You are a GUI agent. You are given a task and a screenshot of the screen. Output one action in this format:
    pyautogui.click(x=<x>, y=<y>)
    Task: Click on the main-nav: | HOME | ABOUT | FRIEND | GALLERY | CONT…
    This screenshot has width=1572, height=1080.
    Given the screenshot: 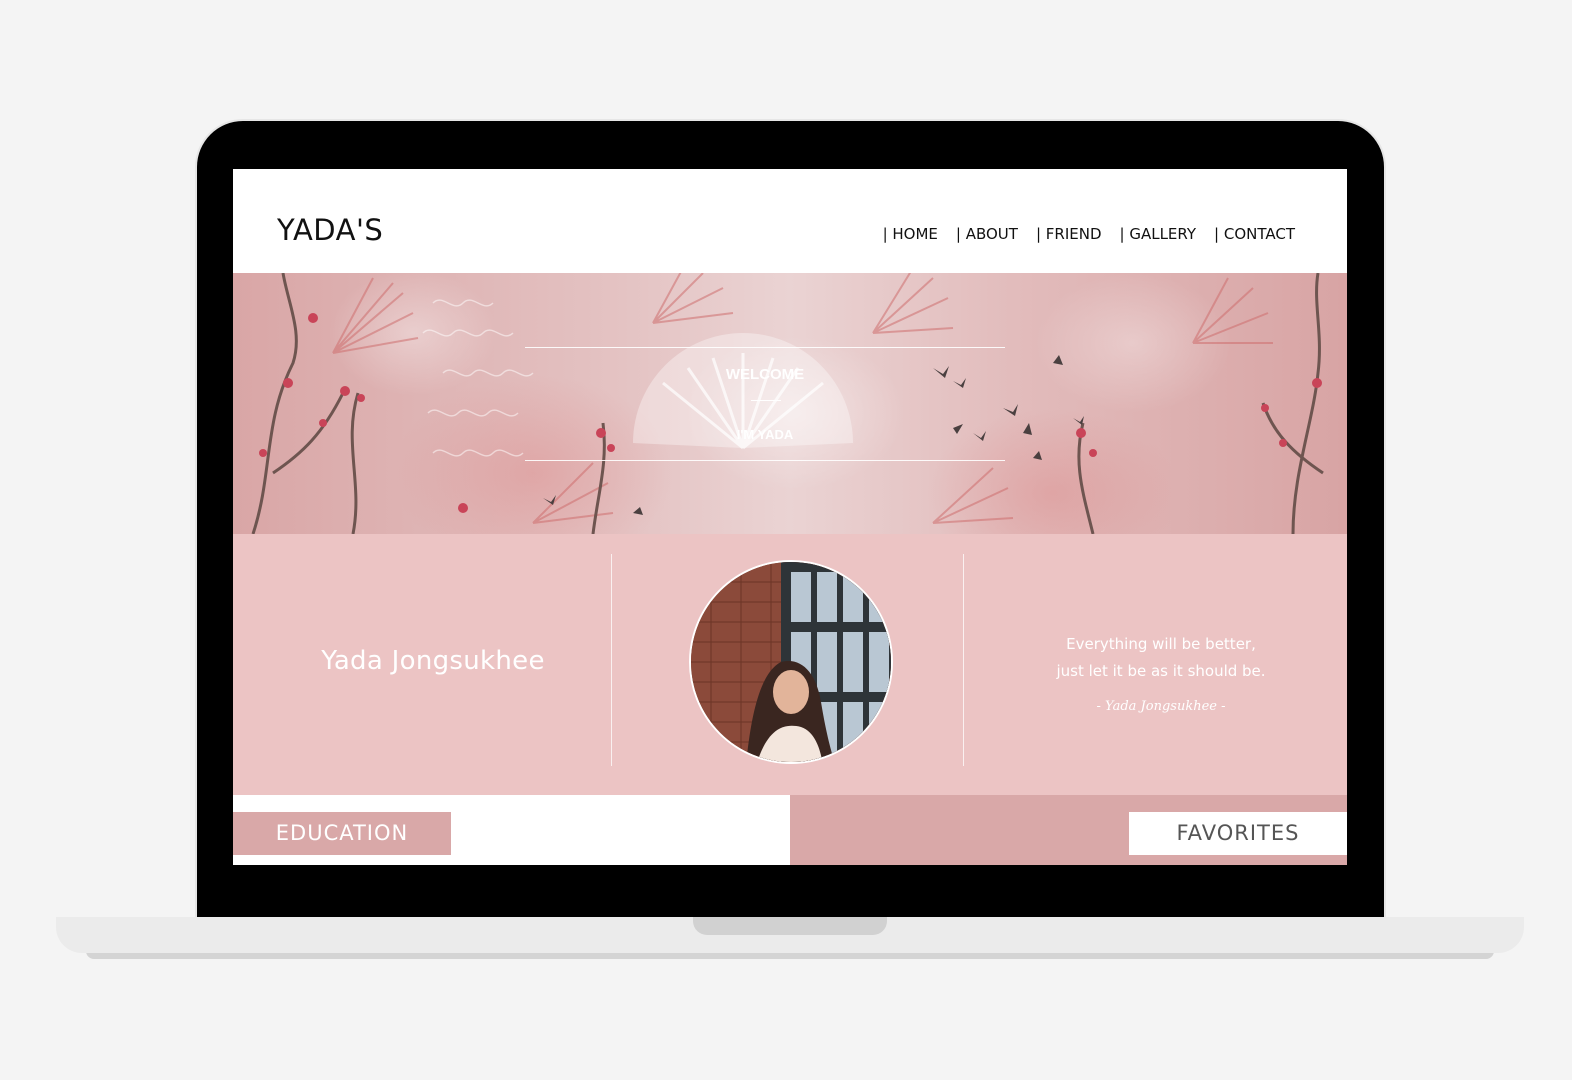 What is the action you would take?
    pyautogui.click(x=1089, y=234)
    